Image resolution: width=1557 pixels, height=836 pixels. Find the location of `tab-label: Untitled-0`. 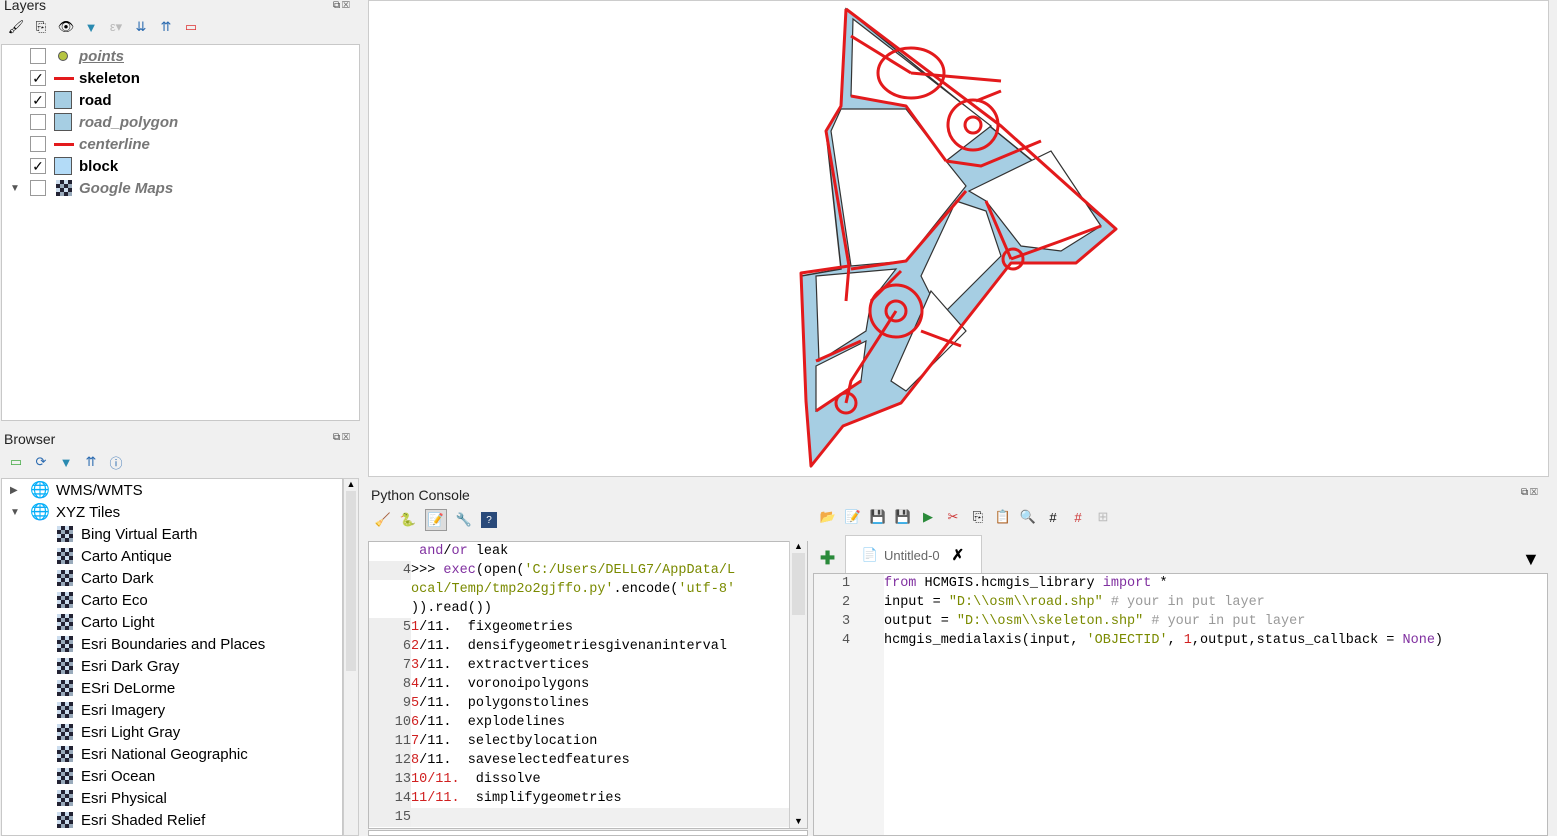

tab-label: Untitled-0 is located at coordinates (912, 555).